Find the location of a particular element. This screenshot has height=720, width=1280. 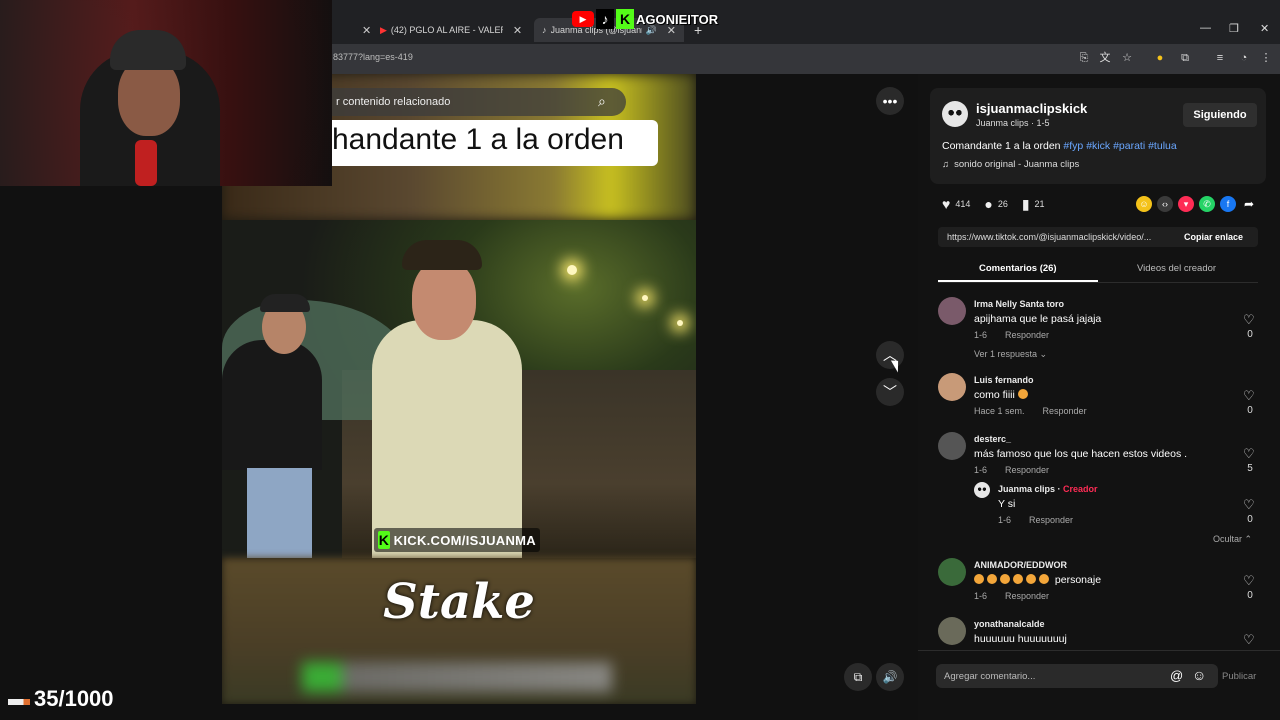

related-search-text: r contenido relacionado is located at coordinates (393, 102).